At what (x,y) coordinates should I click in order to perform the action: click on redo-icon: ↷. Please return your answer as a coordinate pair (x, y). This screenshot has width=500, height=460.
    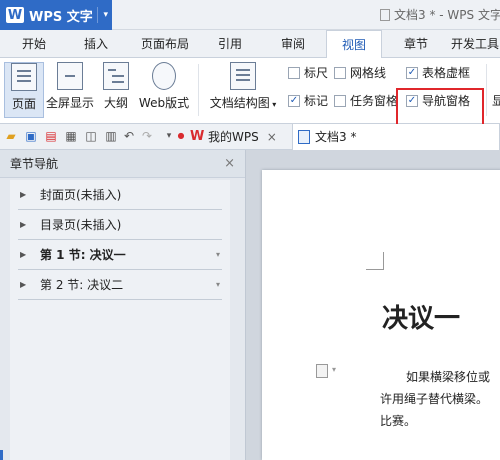
    Looking at the image, I should click on (147, 136).